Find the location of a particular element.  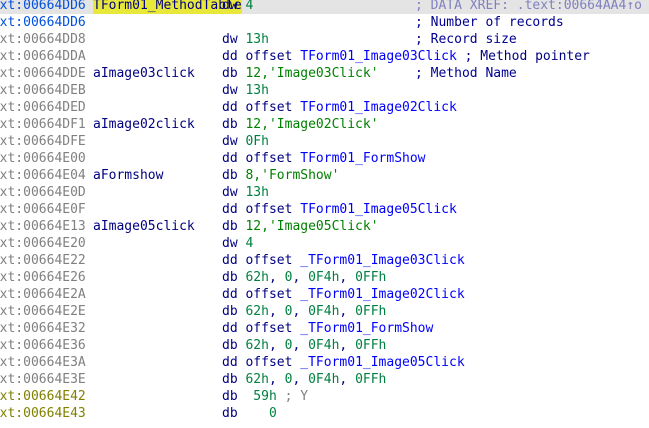

address: text:00664E2E is located at coordinates (43, 311).